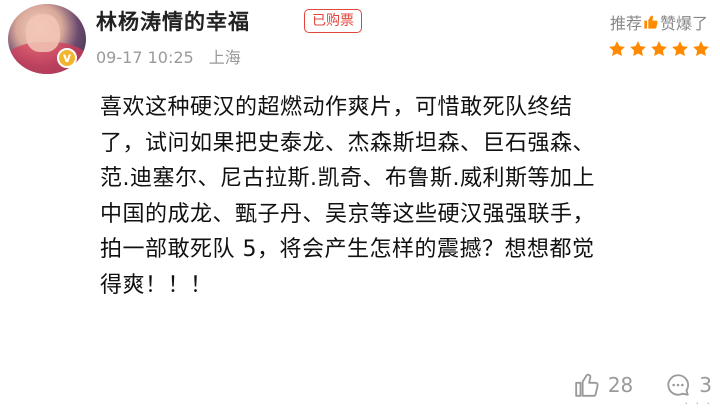 The height and width of the screenshot is (416, 720). Describe the element at coordinates (156, 285) in the screenshot. I see `review-line: 得爽！！！` at that location.